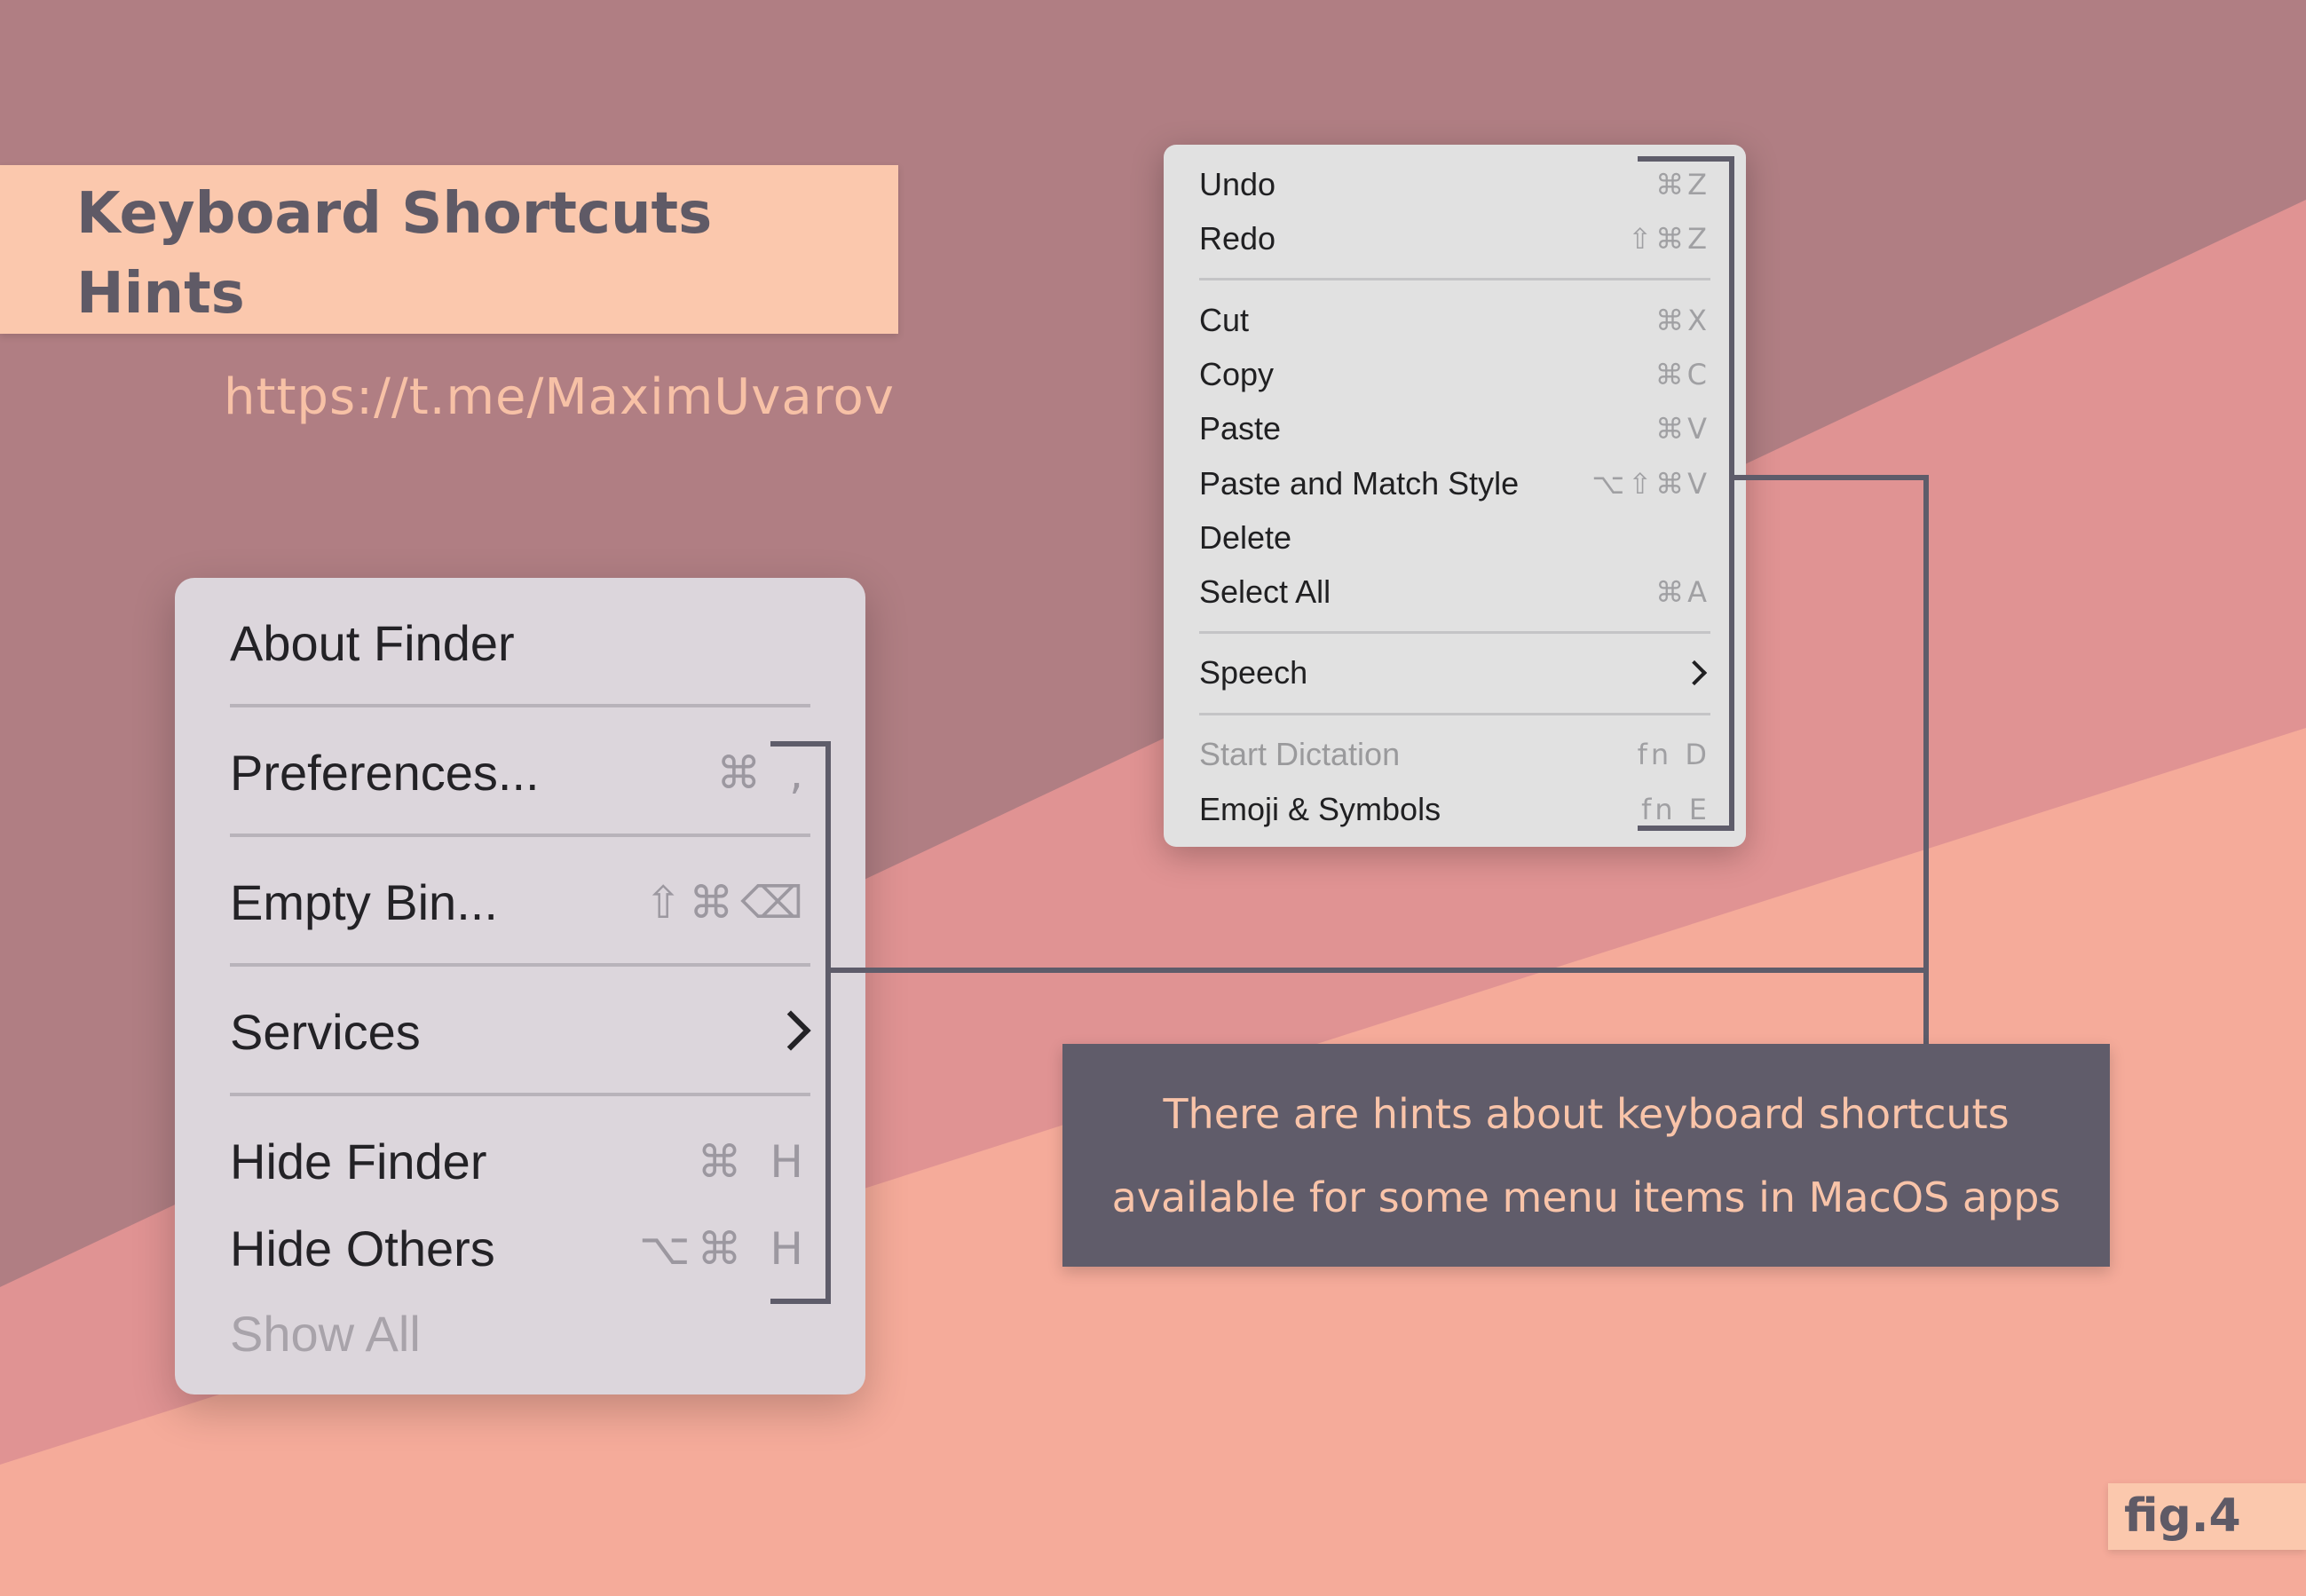 Image resolution: width=2306 pixels, height=1596 pixels. Describe the element at coordinates (1682, 429) in the screenshot. I see `shortcut-hint: ⌘V` at that location.